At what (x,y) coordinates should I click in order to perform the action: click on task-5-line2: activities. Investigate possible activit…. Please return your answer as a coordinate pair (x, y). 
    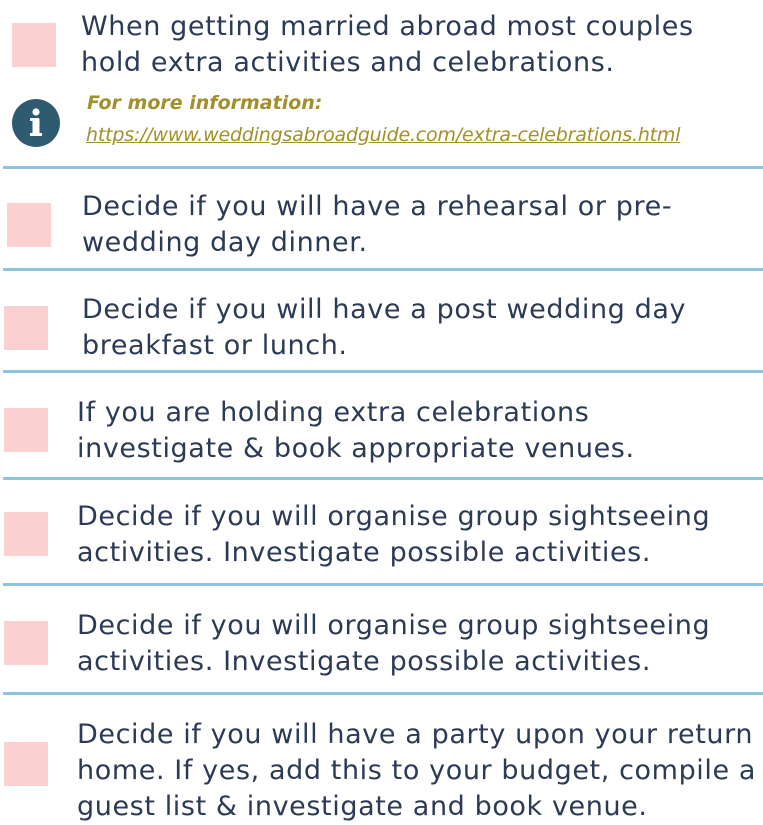
    Looking at the image, I should click on (364, 661).